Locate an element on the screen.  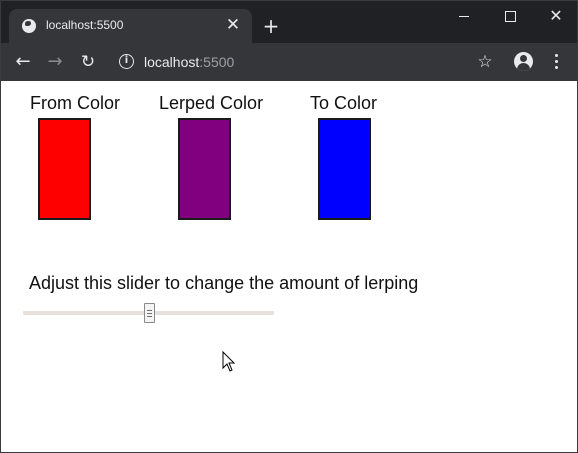
slider-thumb is located at coordinates (149, 313).